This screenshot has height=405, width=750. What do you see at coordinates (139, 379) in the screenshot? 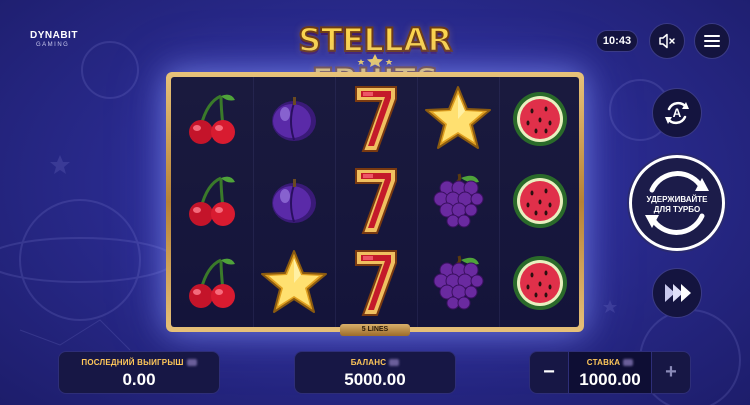
I see `last-win-value: 0.00` at bounding box center [139, 379].